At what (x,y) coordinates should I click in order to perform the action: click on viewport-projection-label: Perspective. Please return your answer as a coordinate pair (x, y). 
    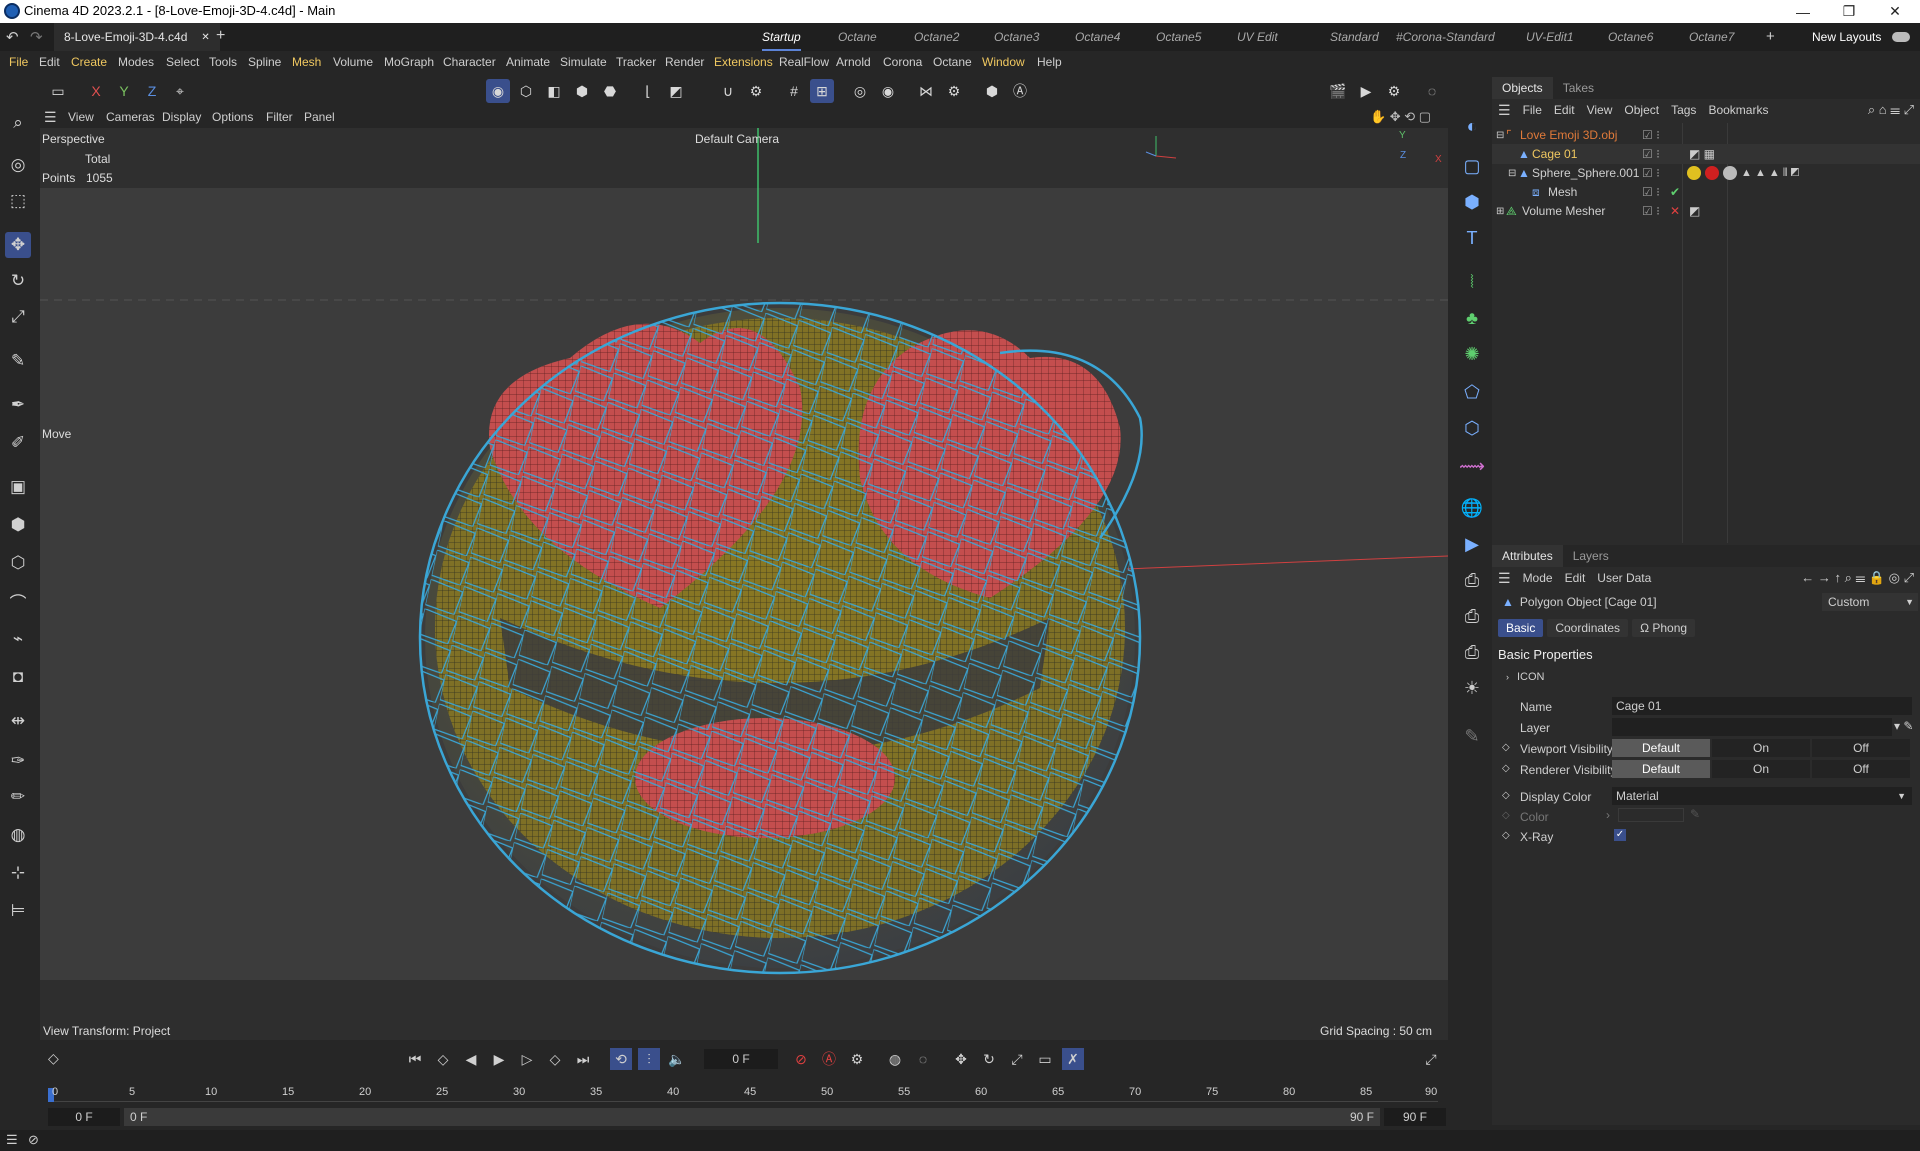
    Looking at the image, I should click on (73, 139).